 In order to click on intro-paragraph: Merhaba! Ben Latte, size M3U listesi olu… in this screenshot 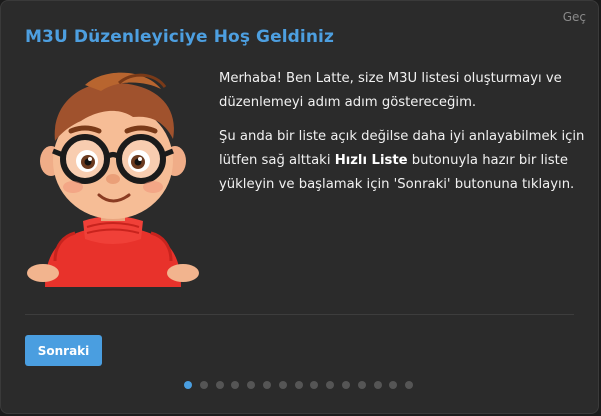, I will do `click(390, 90)`.